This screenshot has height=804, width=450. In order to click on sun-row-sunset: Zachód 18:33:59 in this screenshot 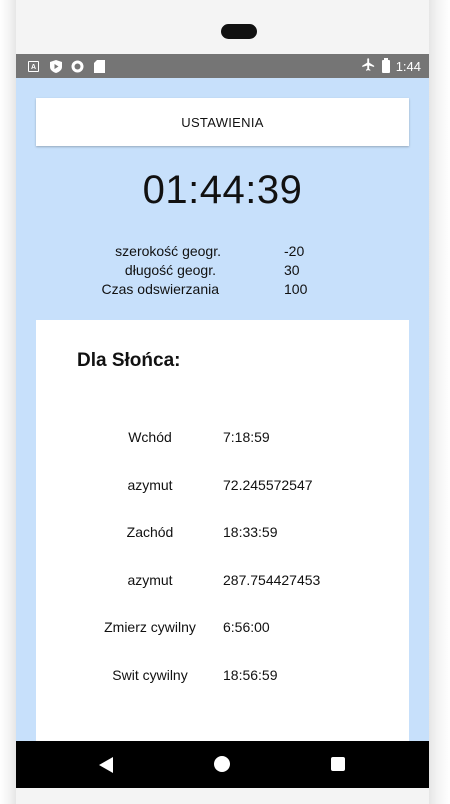, I will do `click(222, 534)`.